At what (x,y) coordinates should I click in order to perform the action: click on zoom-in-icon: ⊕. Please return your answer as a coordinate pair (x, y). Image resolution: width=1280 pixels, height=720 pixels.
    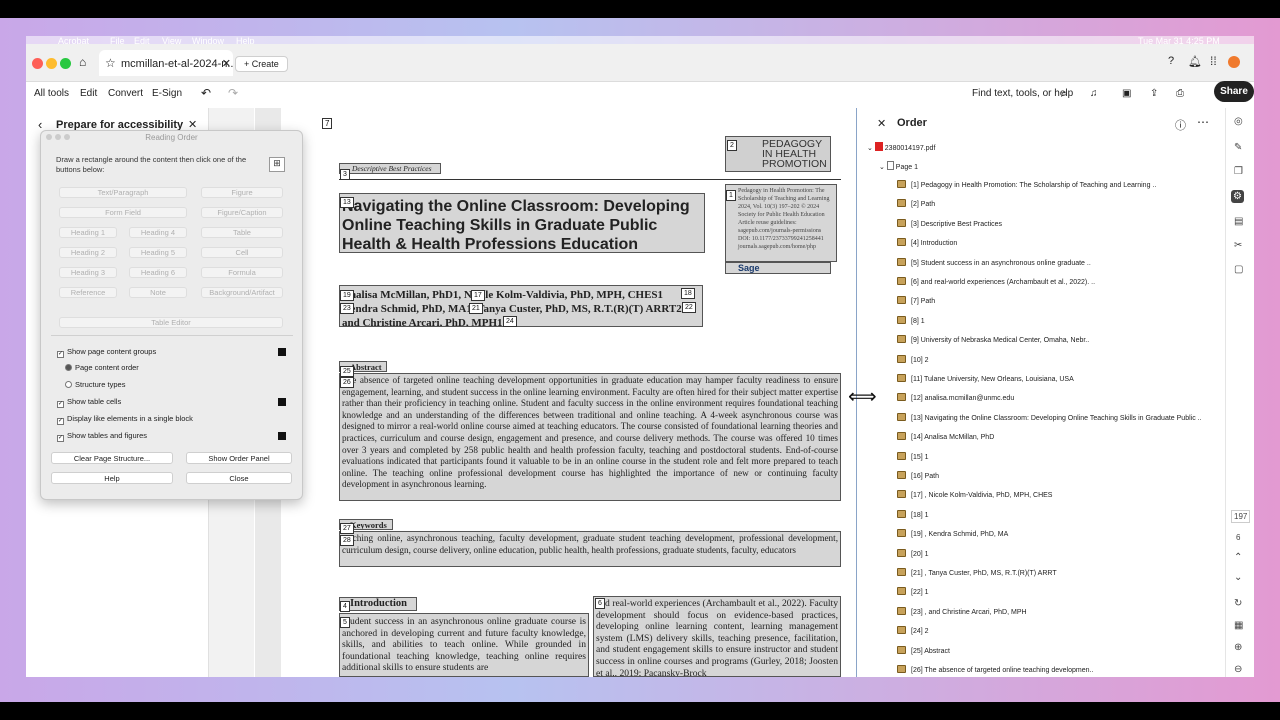
    Looking at the image, I should click on (1238, 647).